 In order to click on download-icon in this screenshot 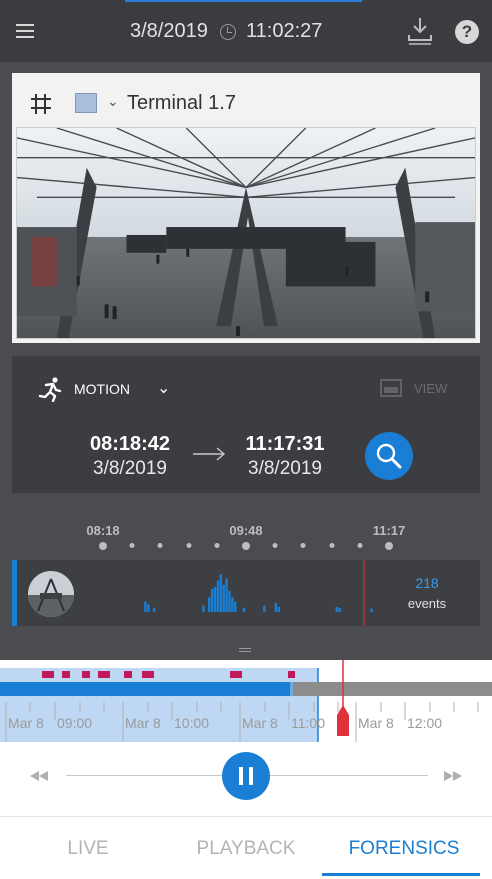, I will do `click(420, 31)`.